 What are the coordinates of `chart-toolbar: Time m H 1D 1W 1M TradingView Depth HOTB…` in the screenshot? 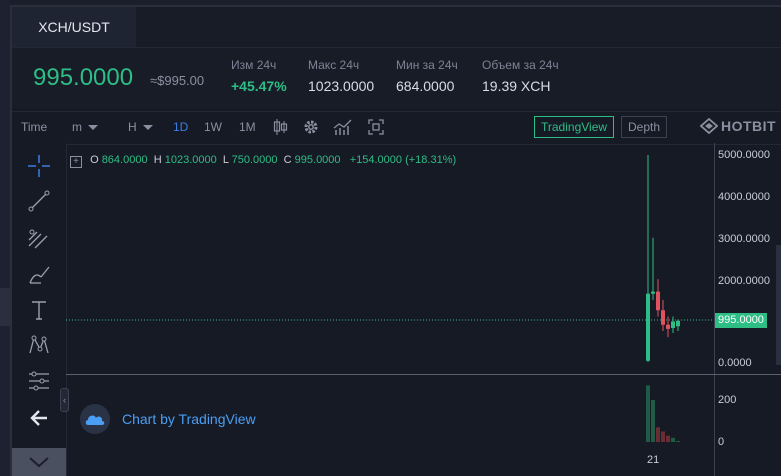 It's located at (396, 128).